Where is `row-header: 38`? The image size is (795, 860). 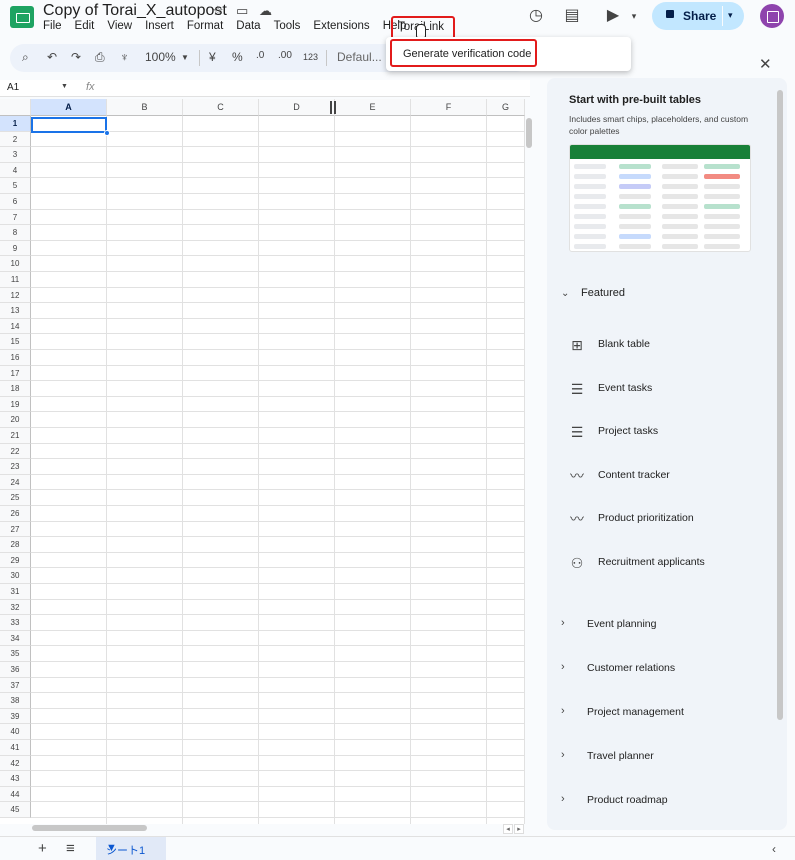 row-header: 38 is located at coordinates (15, 701).